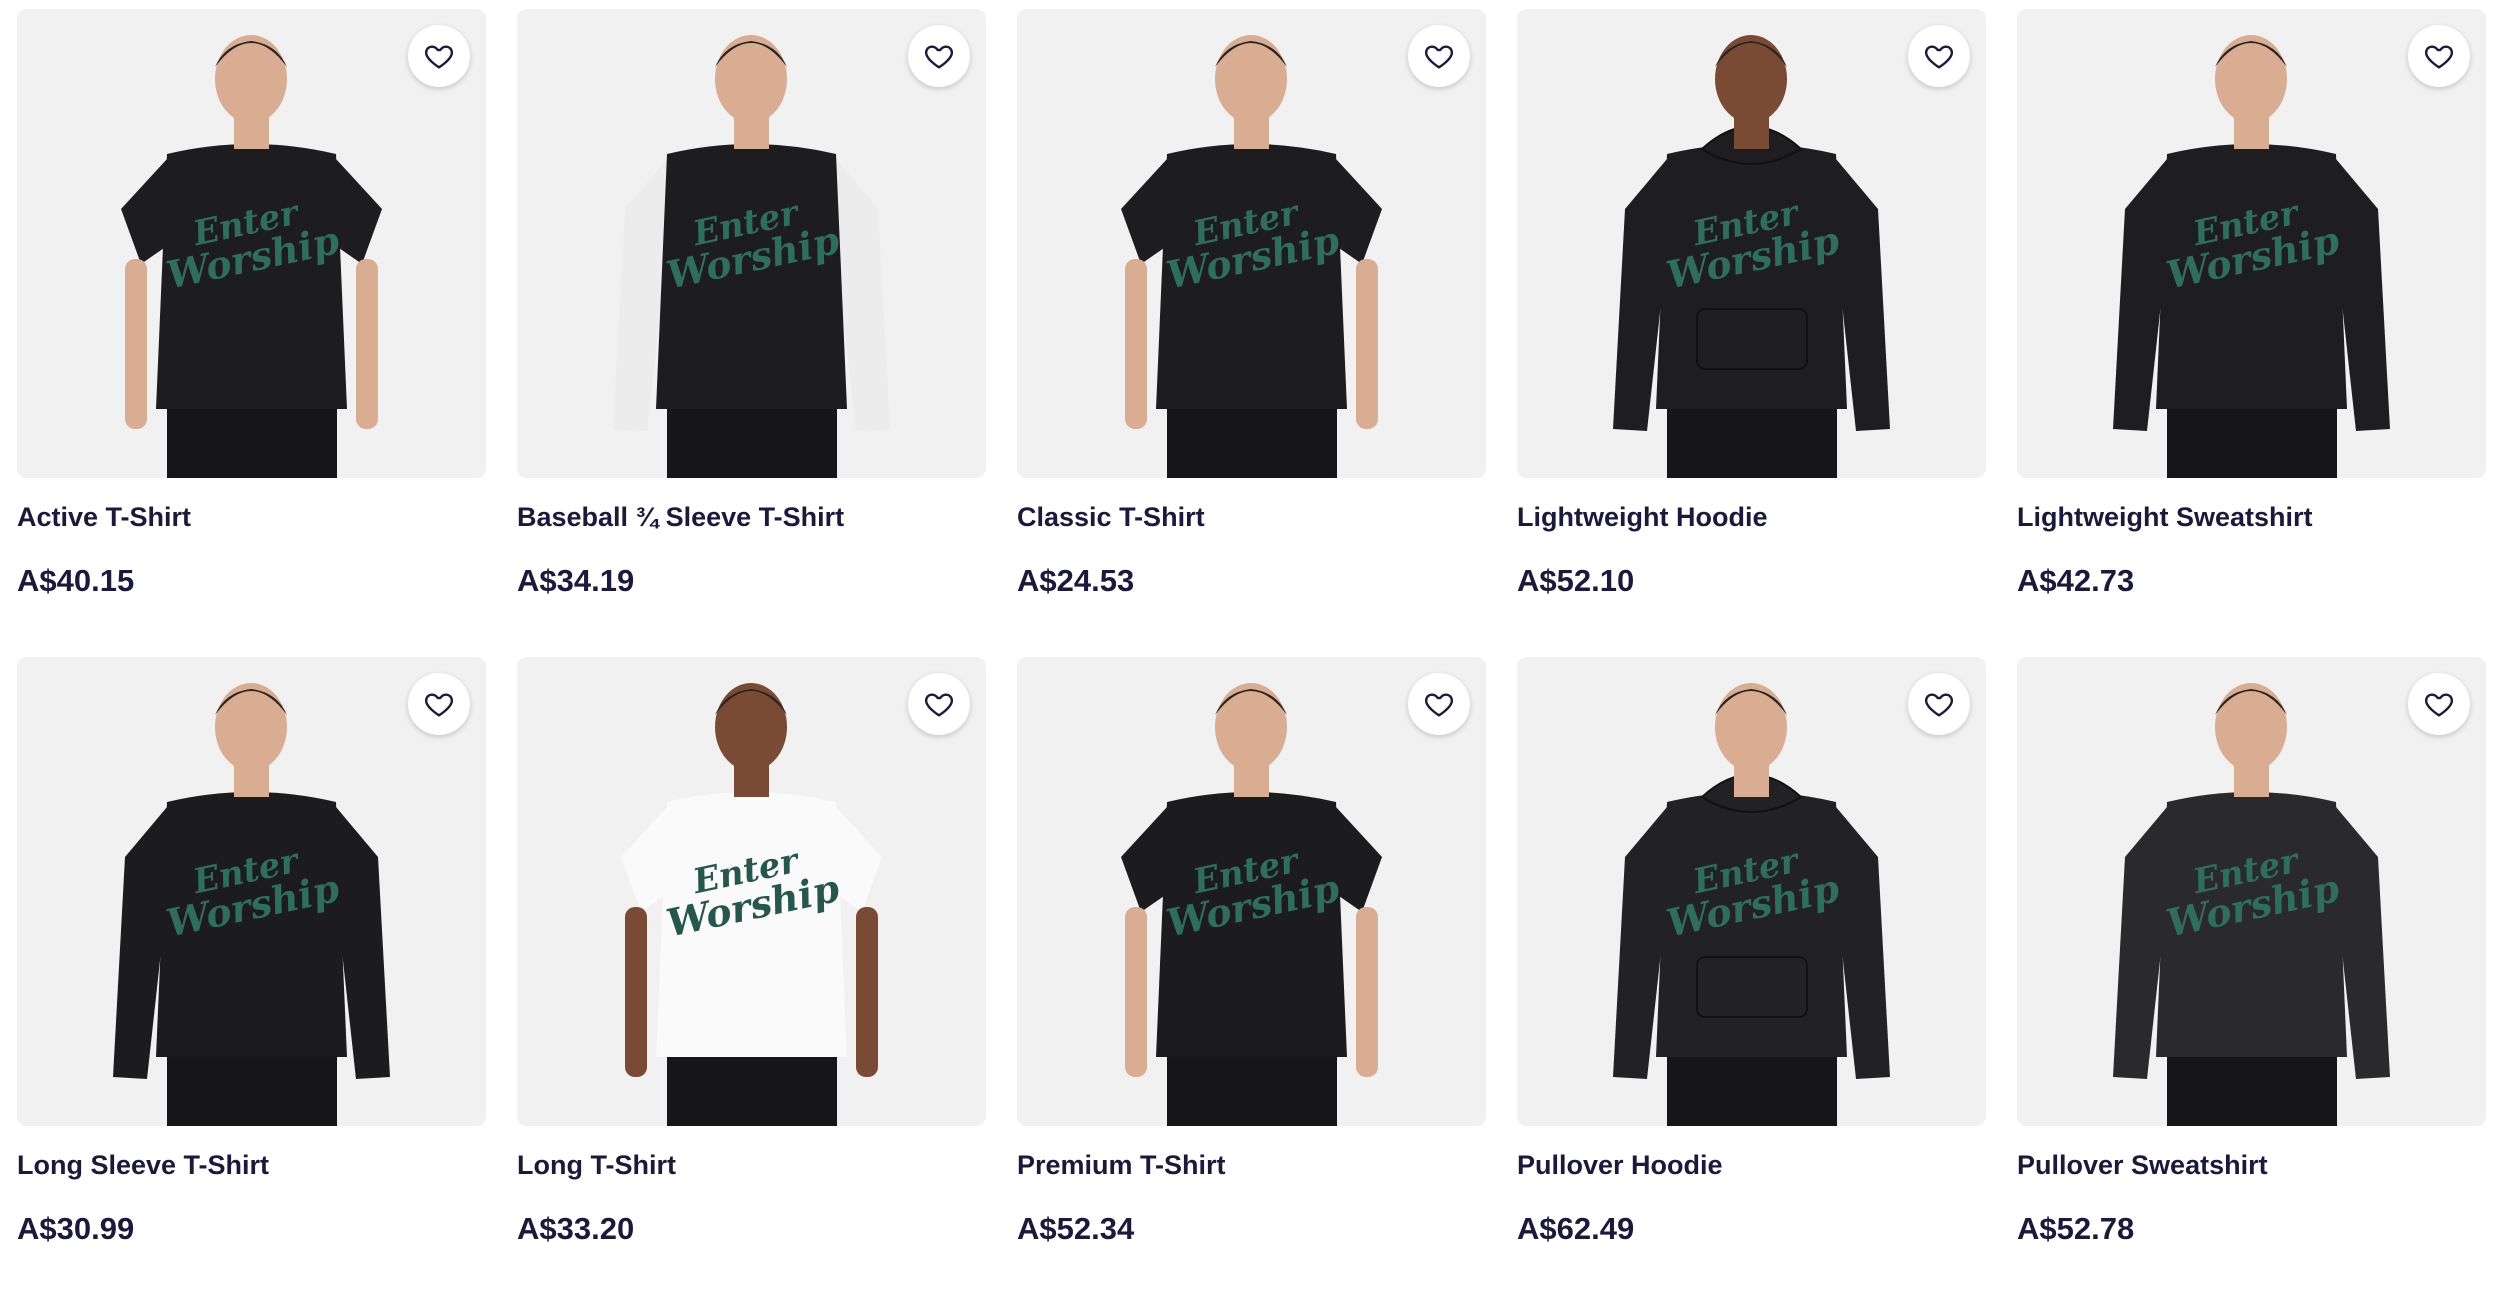 This screenshot has width=2500, height=1305. Describe the element at coordinates (751, 1165) in the screenshot. I see `product-title: Long T-Shirt` at that location.